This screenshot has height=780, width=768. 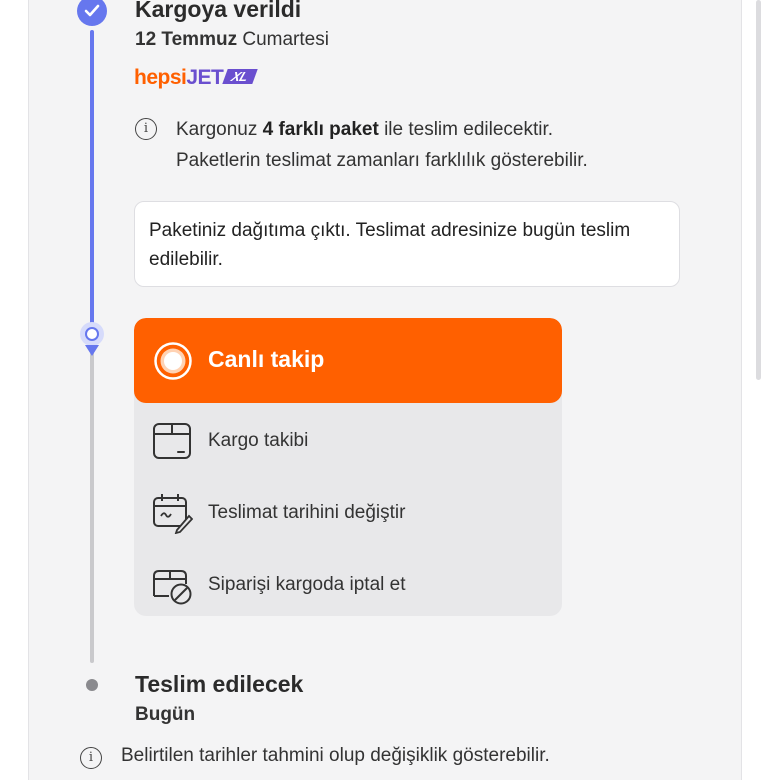 What do you see at coordinates (186, 39) in the screenshot?
I see `date-day: 12 Temmuz` at bounding box center [186, 39].